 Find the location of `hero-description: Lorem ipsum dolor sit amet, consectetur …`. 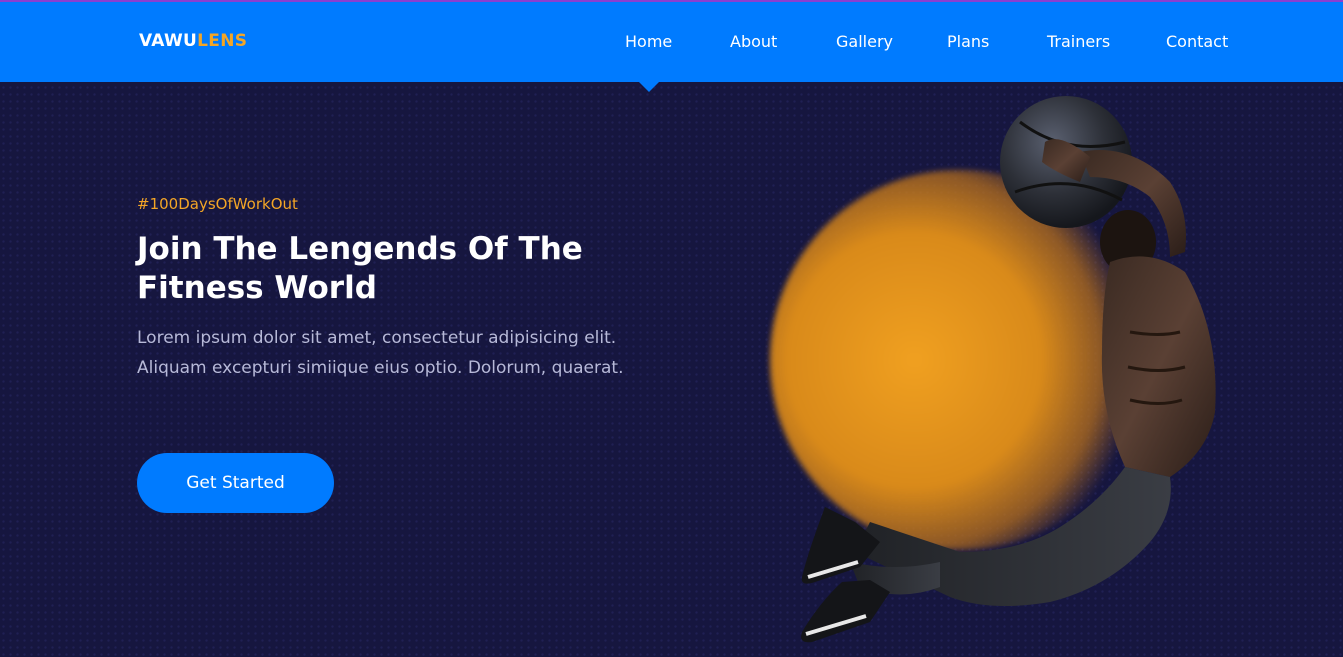

hero-description: Lorem ipsum dolor sit amet, consectetur … is located at coordinates (380, 353).